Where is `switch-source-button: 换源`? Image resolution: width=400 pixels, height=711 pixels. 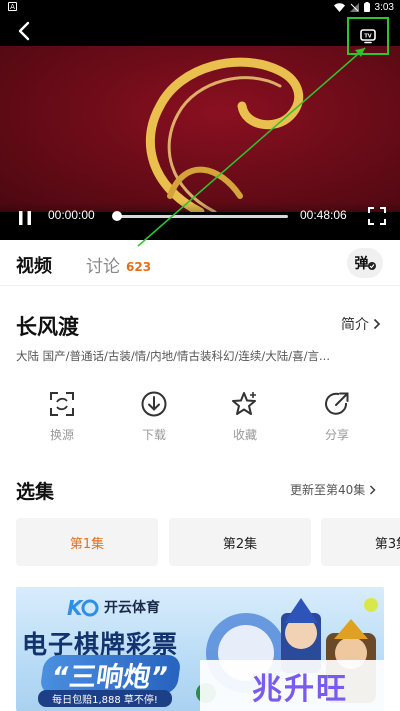 switch-source-button: 换源 is located at coordinates (62, 420).